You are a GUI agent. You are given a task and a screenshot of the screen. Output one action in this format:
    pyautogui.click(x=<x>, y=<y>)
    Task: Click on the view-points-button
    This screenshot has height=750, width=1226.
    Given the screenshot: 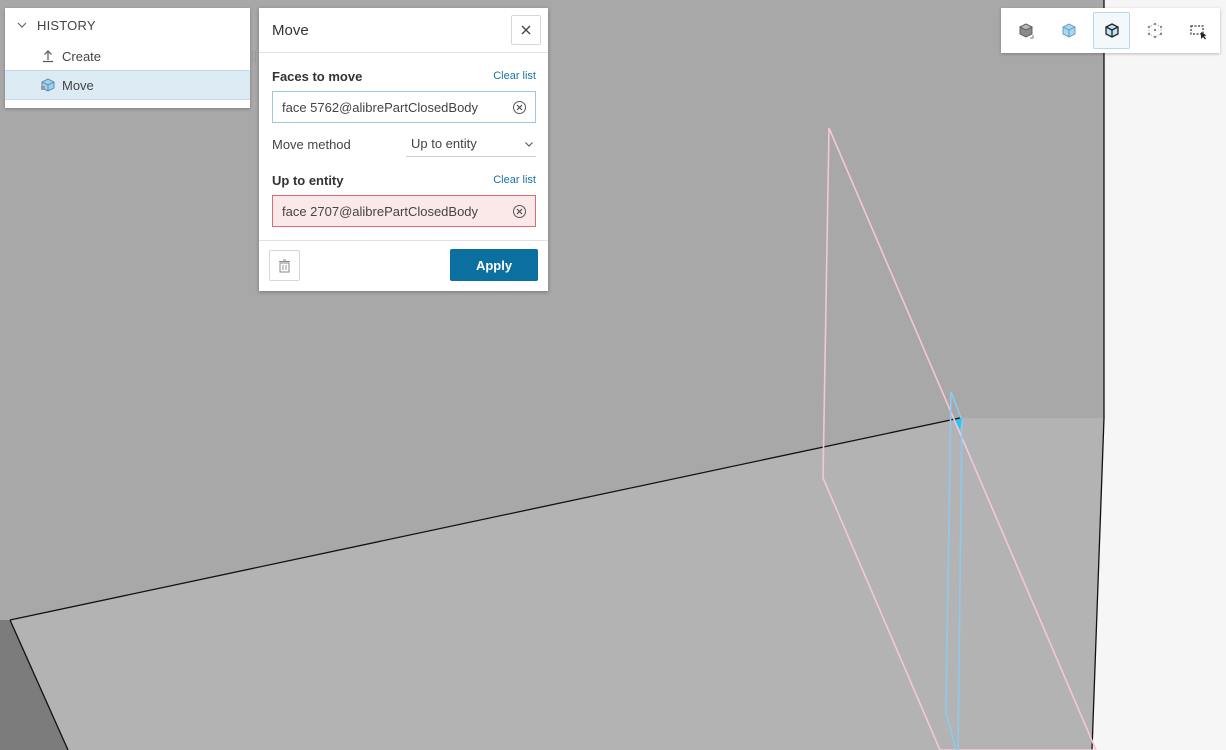 What is the action you would take?
    pyautogui.click(x=1154, y=30)
    